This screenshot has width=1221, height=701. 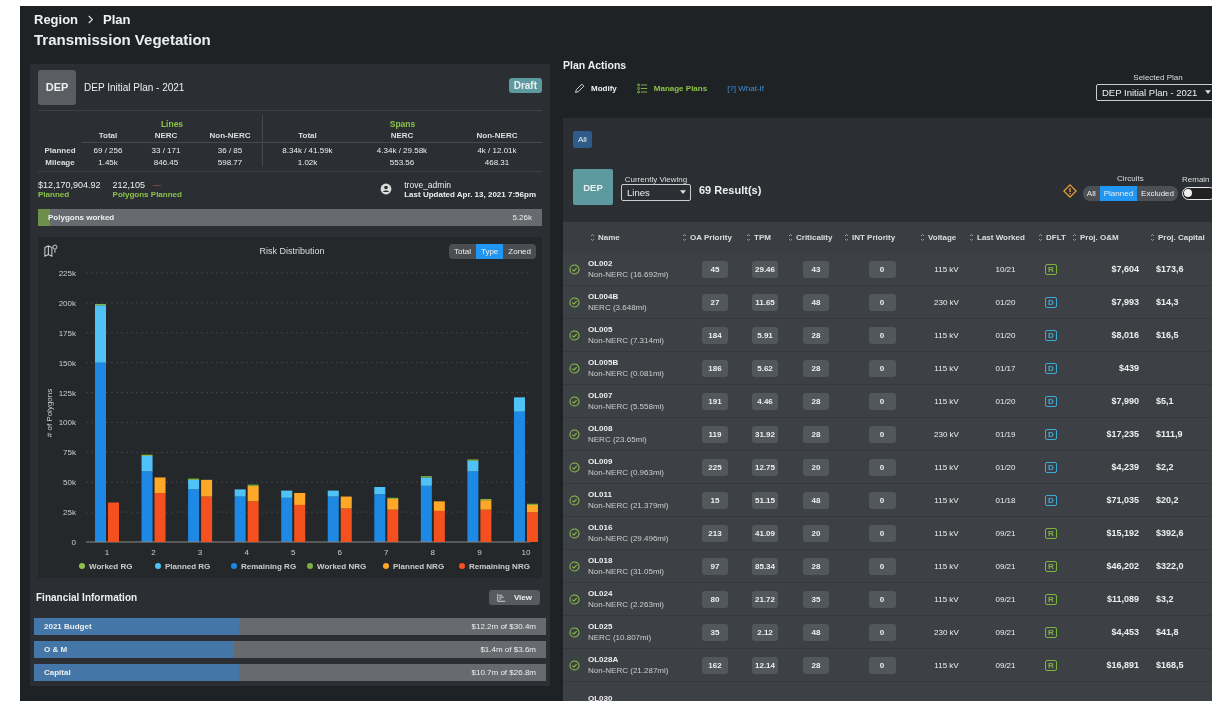 I want to click on viewing-select: Lines, so click(x=656, y=192).